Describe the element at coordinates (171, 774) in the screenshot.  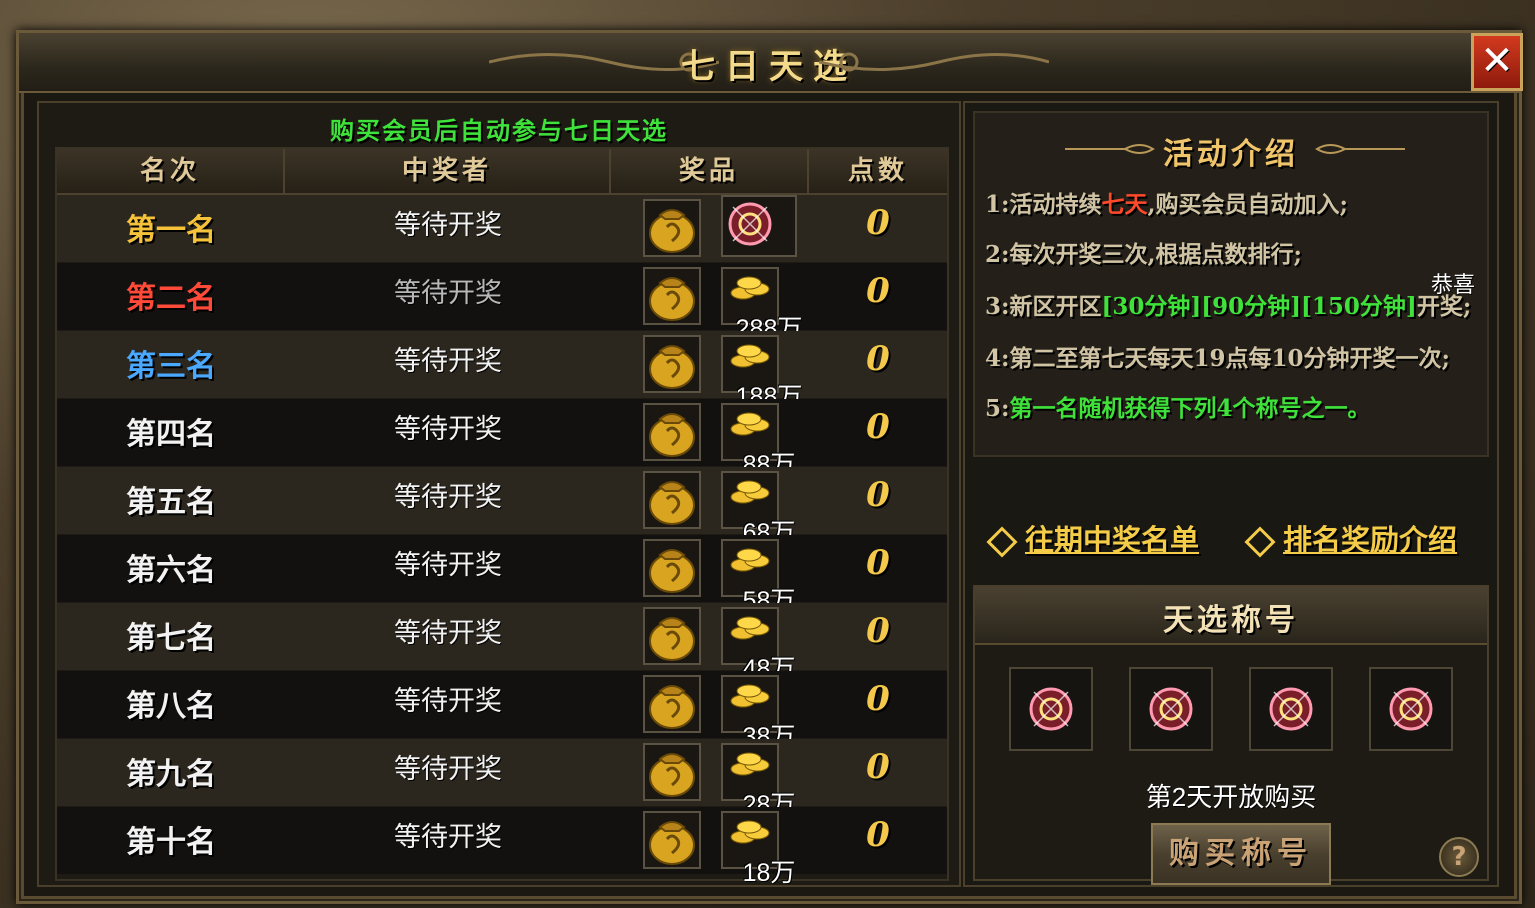
I see `rank-label: 第九名` at that location.